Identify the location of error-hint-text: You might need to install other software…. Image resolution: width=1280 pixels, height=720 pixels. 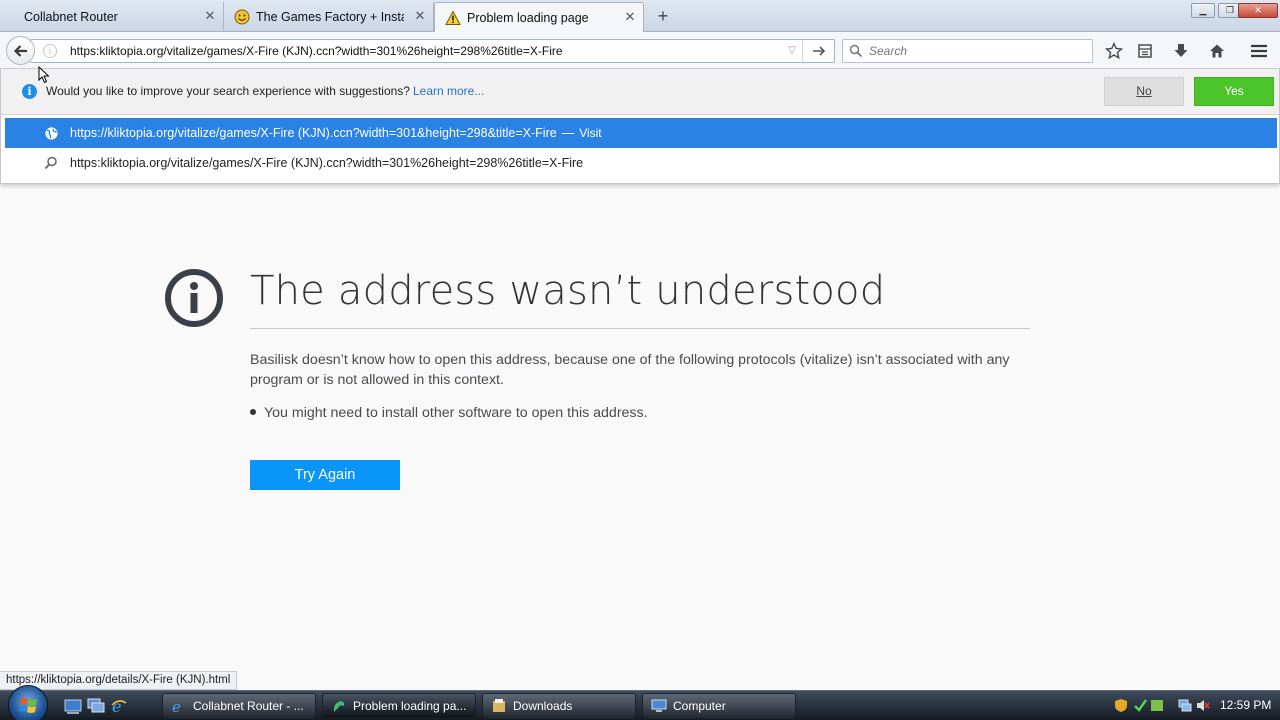
(456, 413).